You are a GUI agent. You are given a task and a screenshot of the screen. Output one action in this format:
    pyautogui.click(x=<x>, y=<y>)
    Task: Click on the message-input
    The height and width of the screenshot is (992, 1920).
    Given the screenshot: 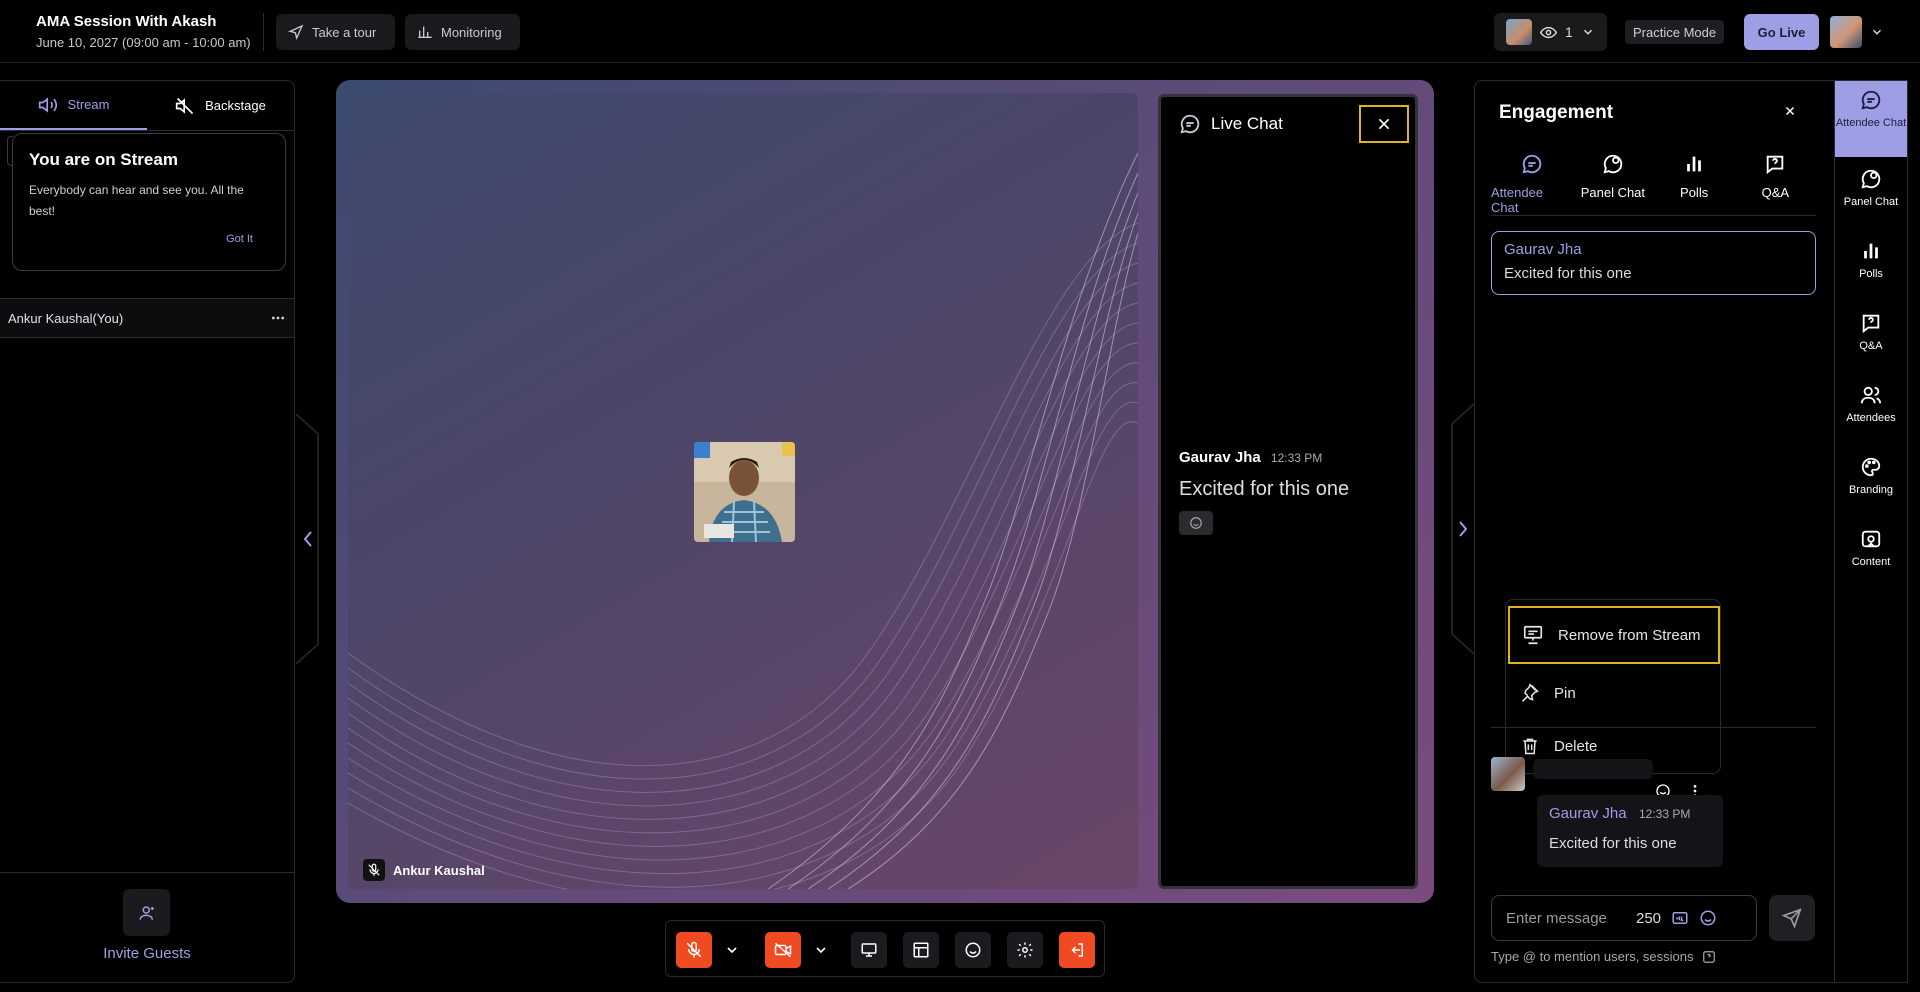 What is the action you would take?
    pyautogui.click(x=1566, y=918)
    